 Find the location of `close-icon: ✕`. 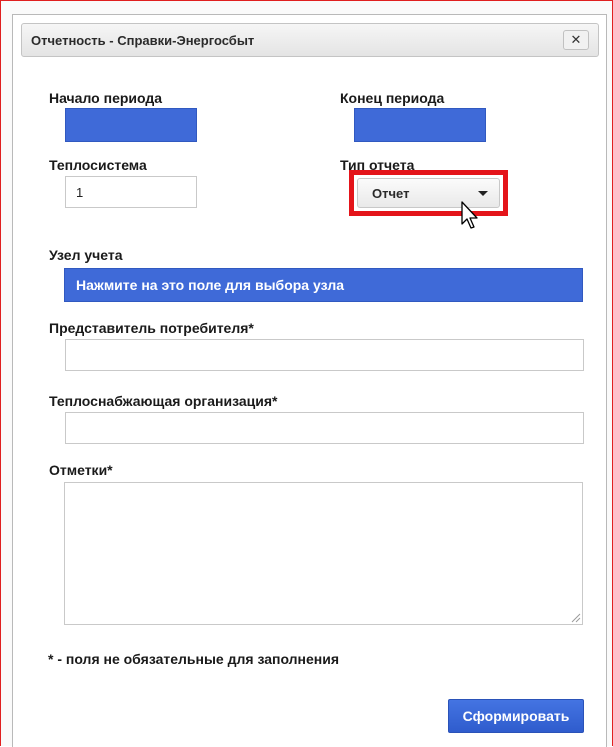

close-icon: ✕ is located at coordinates (576, 39).